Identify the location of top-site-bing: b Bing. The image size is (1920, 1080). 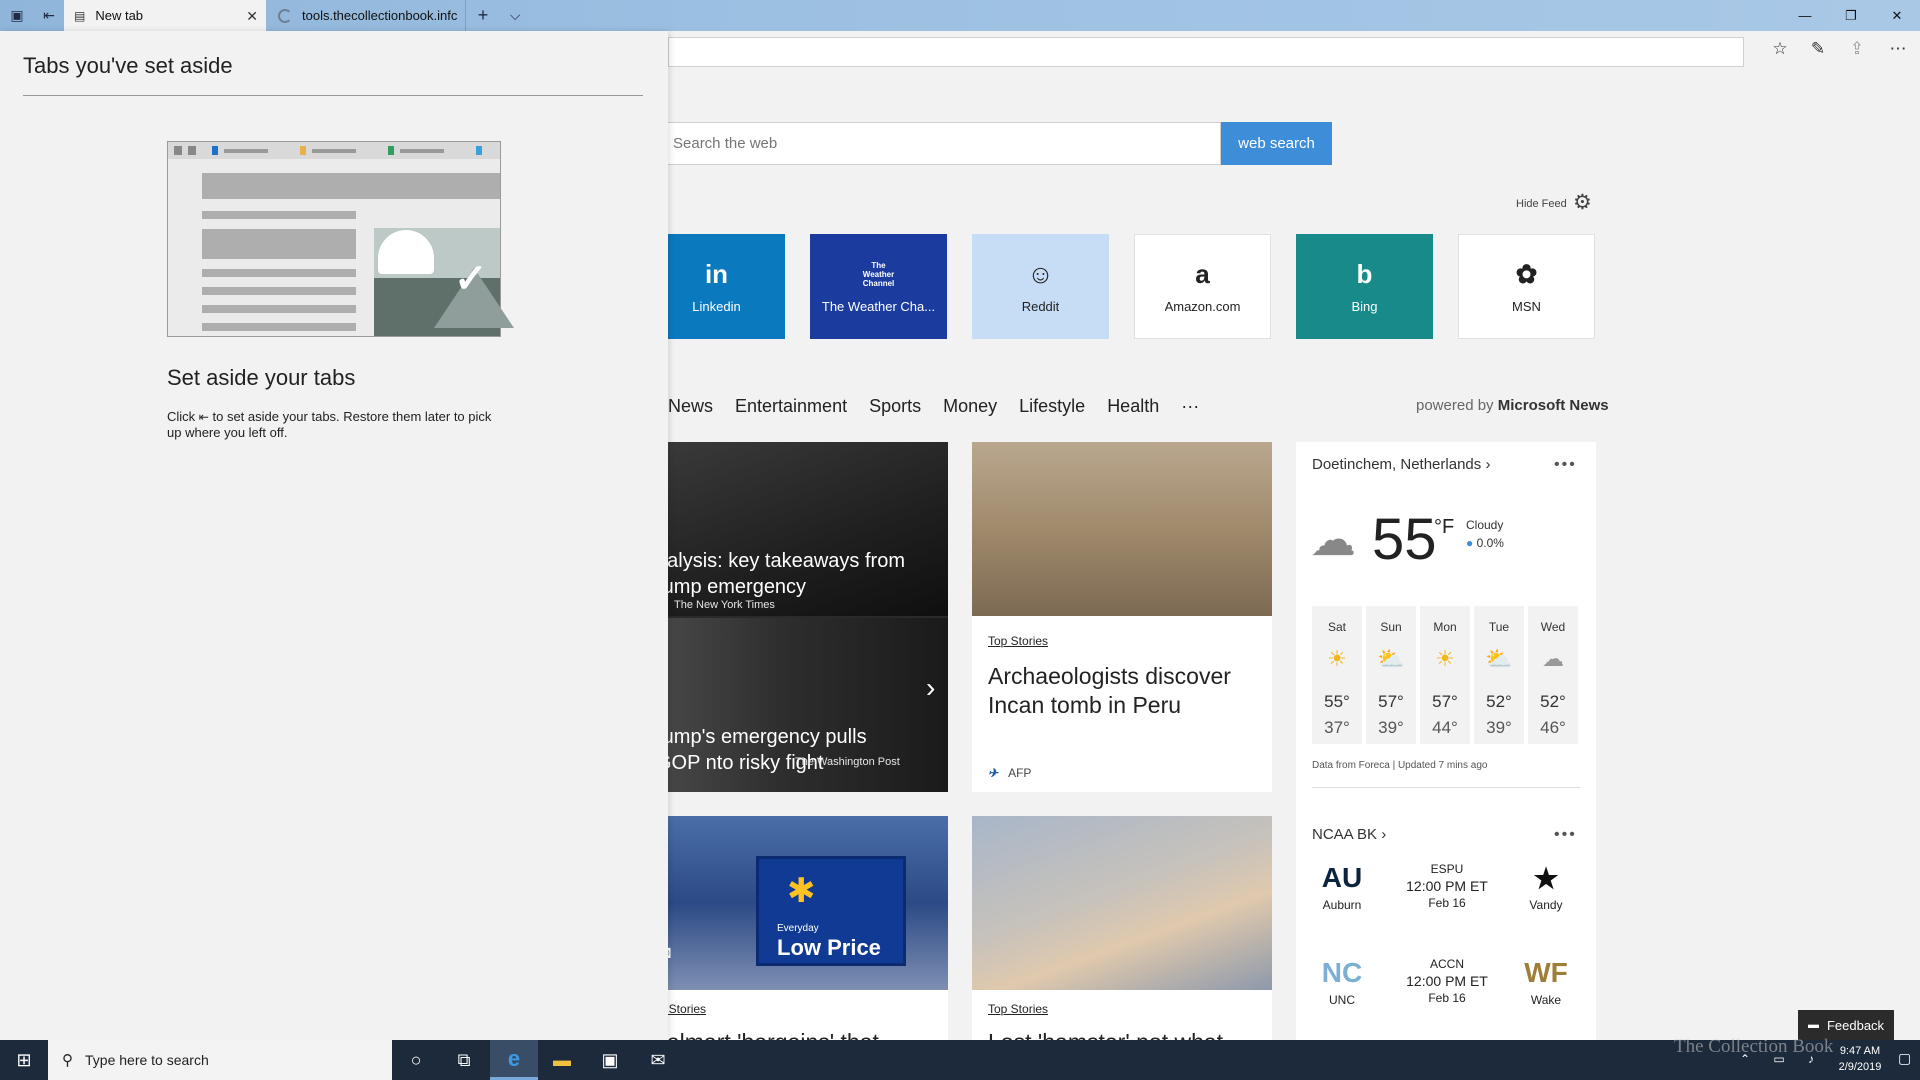
(1364, 286).